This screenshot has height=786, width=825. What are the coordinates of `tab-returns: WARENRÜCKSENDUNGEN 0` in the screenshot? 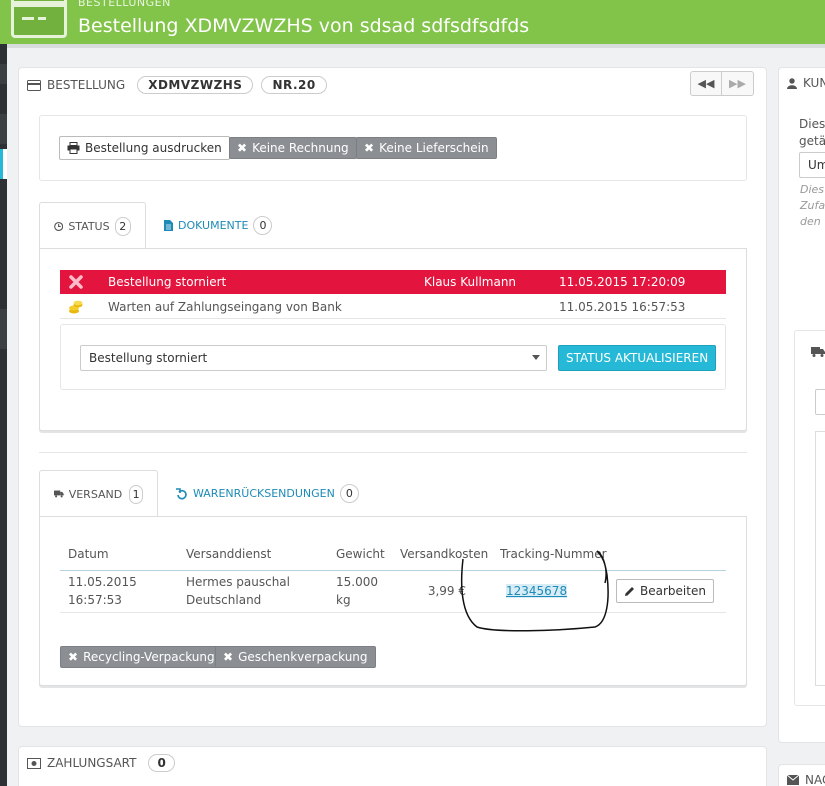 It's located at (267, 493).